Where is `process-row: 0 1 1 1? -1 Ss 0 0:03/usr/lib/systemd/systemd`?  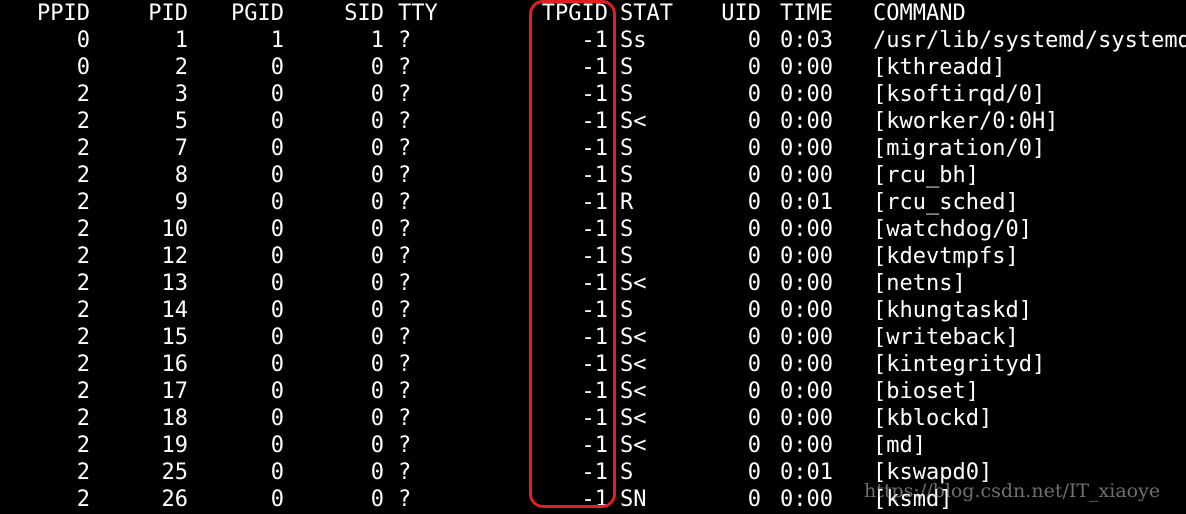
process-row: 0 1 1 1? -1 Ss 0 0:03/usr/lib/systemd/systemd is located at coordinates (593, 40).